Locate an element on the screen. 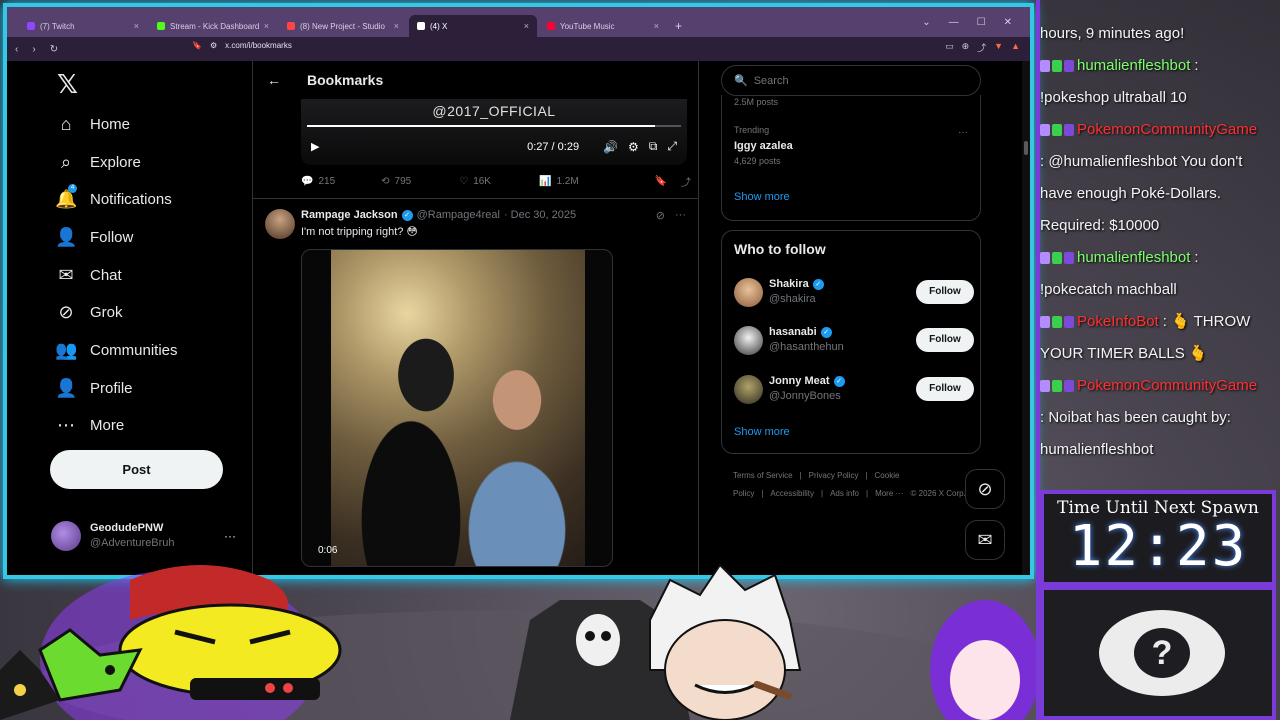 The height and width of the screenshot is (720, 1280). bookmark-filled-icon: 🔖 is located at coordinates (661, 181).